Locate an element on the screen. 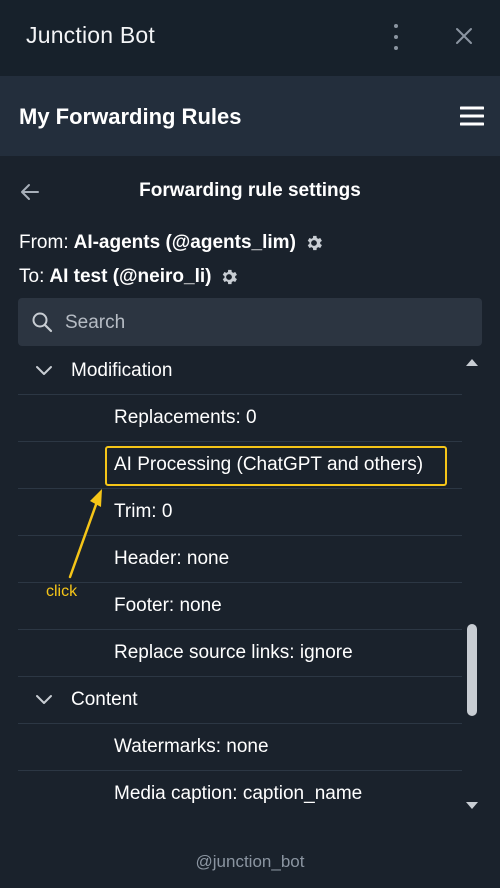  group-label: Modification is located at coordinates (122, 370).